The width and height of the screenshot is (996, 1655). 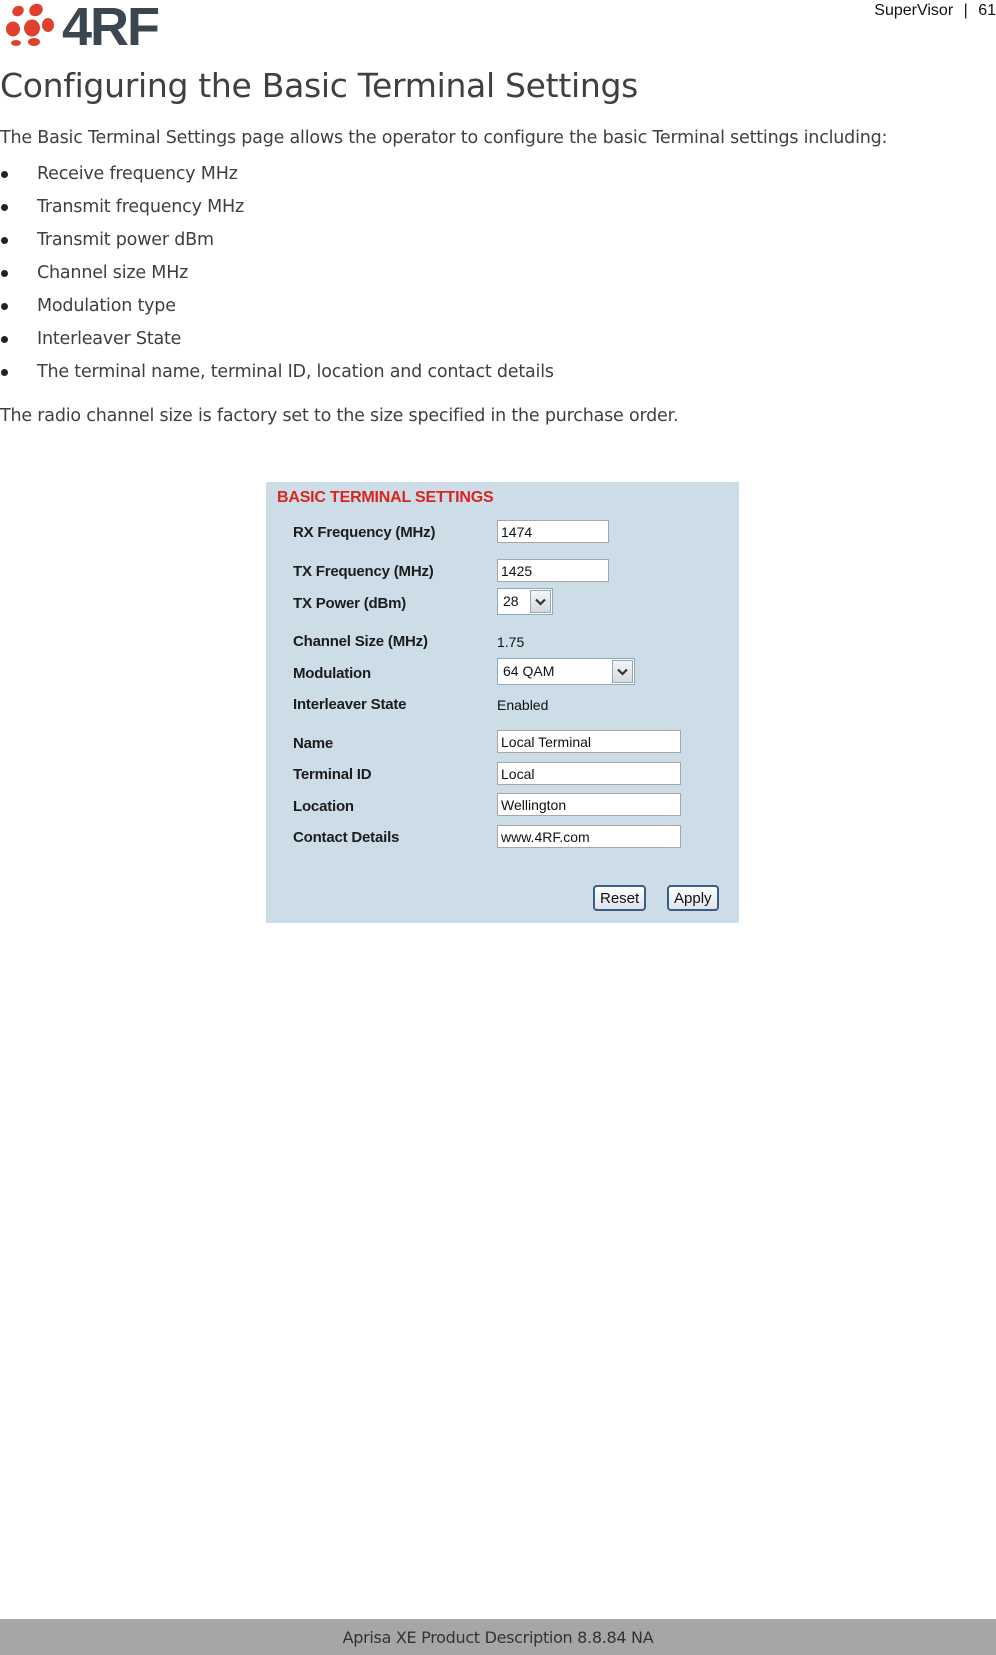 What do you see at coordinates (332, 774) in the screenshot?
I see `terminal-id-label: Terminal ID` at bounding box center [332, 774].